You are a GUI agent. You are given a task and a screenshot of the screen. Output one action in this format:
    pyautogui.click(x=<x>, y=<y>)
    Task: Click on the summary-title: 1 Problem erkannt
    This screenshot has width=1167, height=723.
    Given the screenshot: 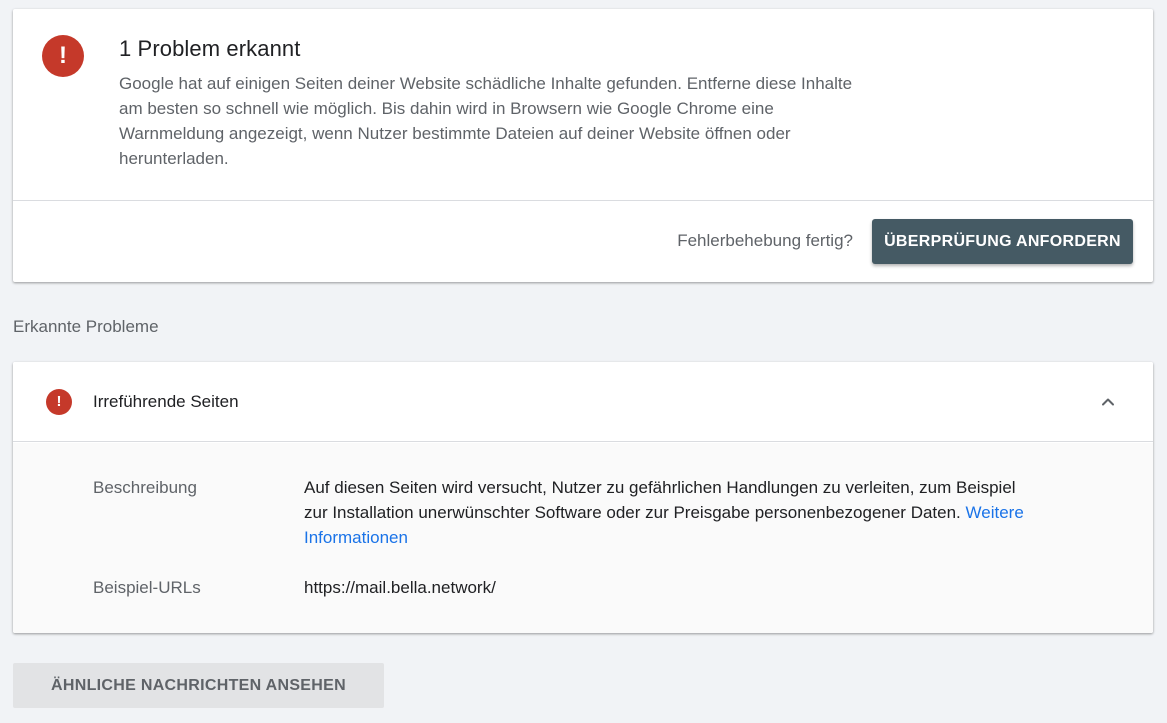 What is the action you would take?
    pyautogui.click(x=210, y=48)
    